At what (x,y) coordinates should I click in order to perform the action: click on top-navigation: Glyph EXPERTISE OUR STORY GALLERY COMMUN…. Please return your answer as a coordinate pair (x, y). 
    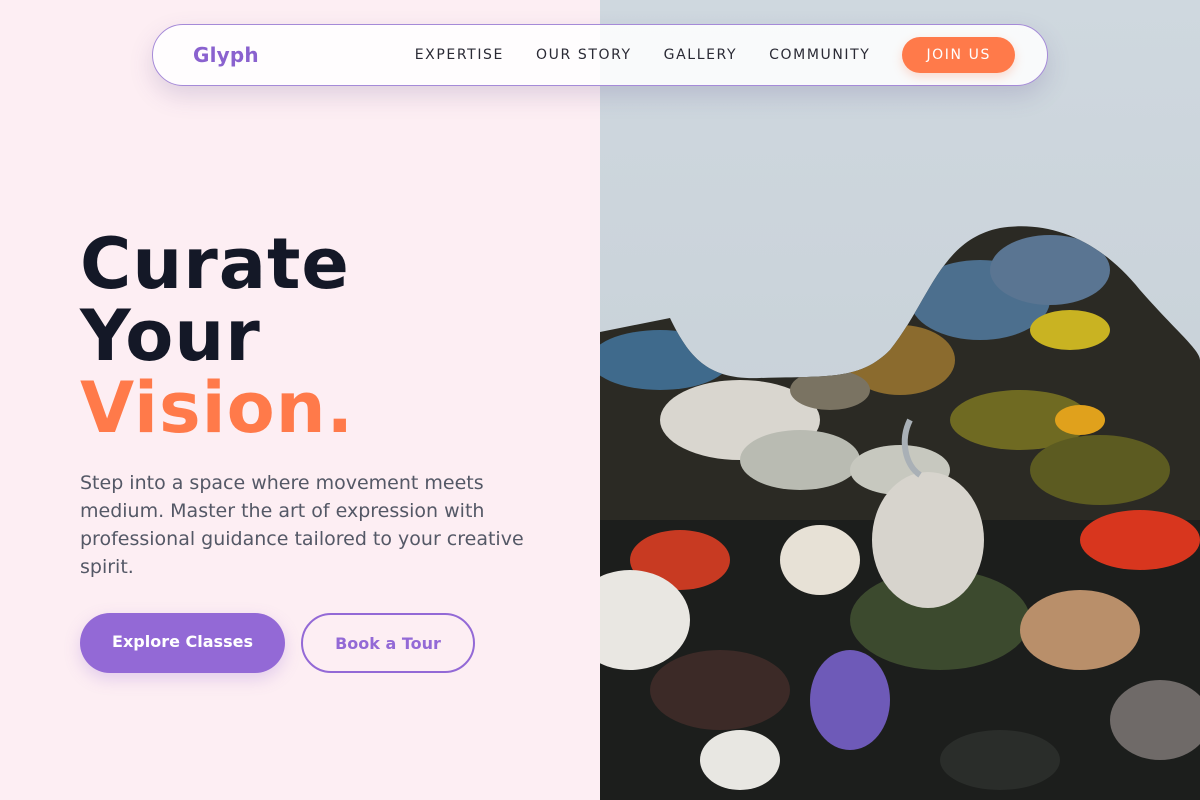
    Looking at the image, I should click on (600, 55).